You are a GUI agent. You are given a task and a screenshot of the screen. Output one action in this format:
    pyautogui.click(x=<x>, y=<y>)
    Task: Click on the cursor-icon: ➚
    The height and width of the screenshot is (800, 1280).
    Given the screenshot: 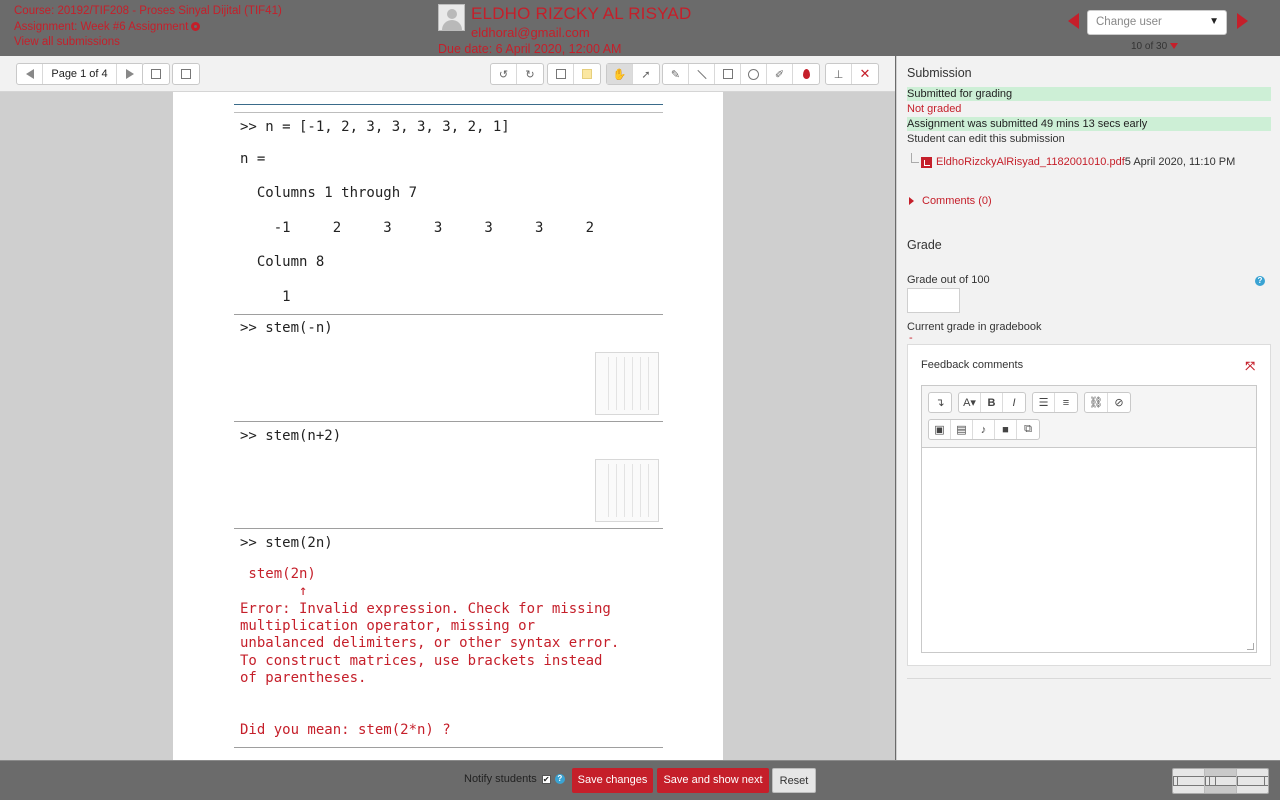 What is the action you would take?
    pyautogui.click(x=646, y=74)
    